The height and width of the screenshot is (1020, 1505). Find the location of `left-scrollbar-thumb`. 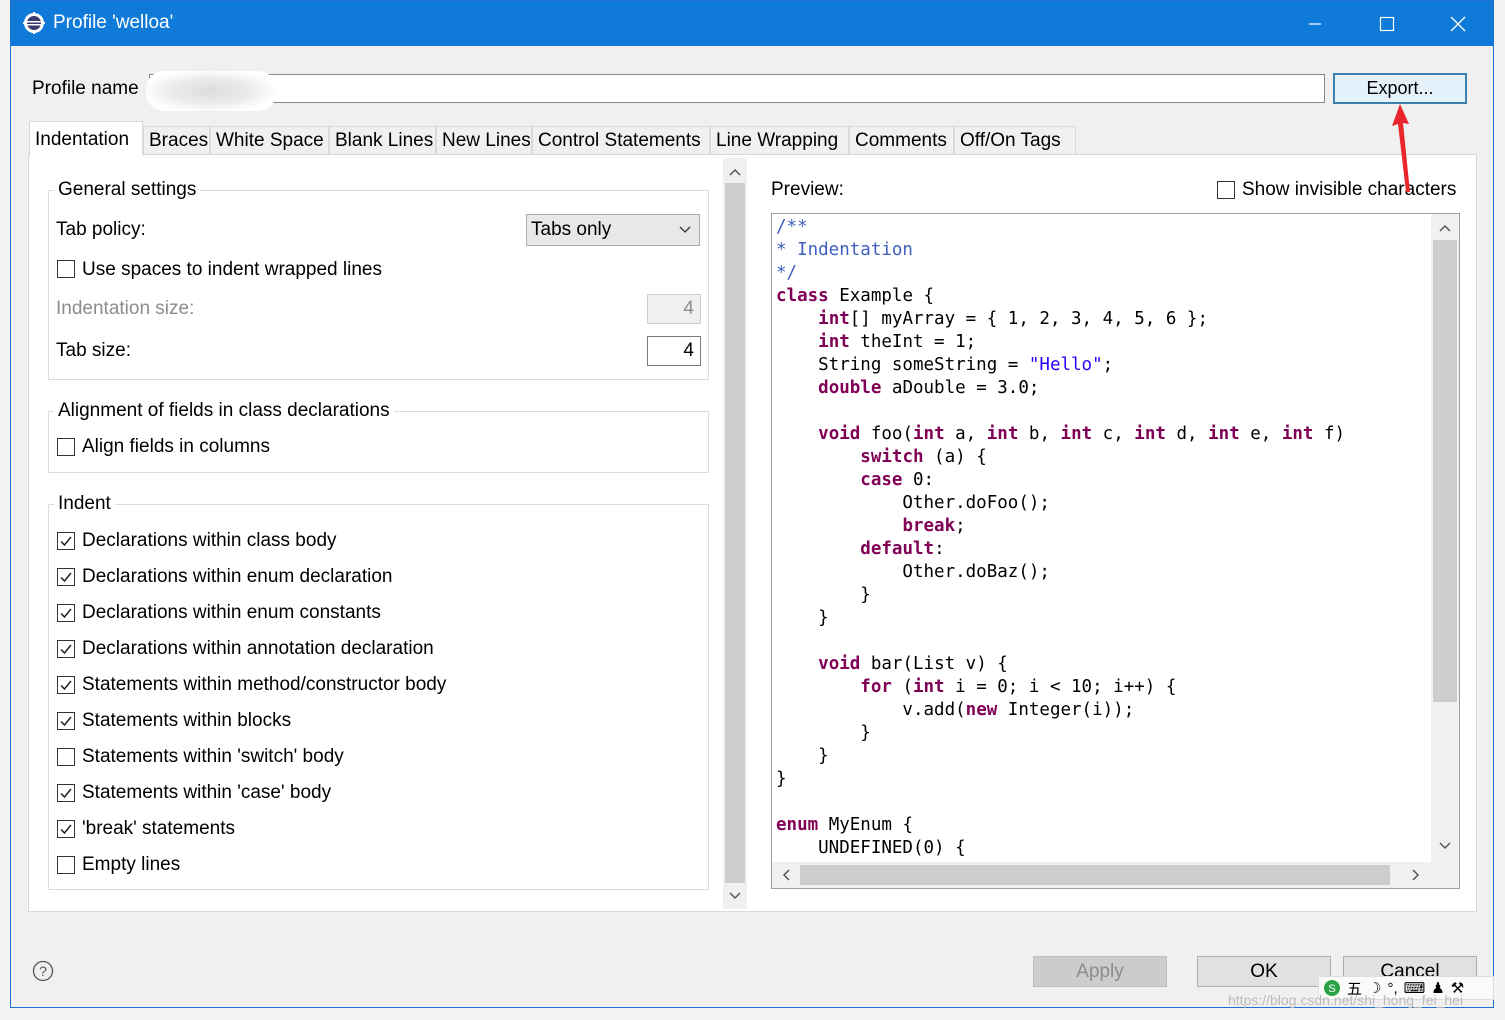

left-scrollbar-thumb is located at coordinates (735, 533).